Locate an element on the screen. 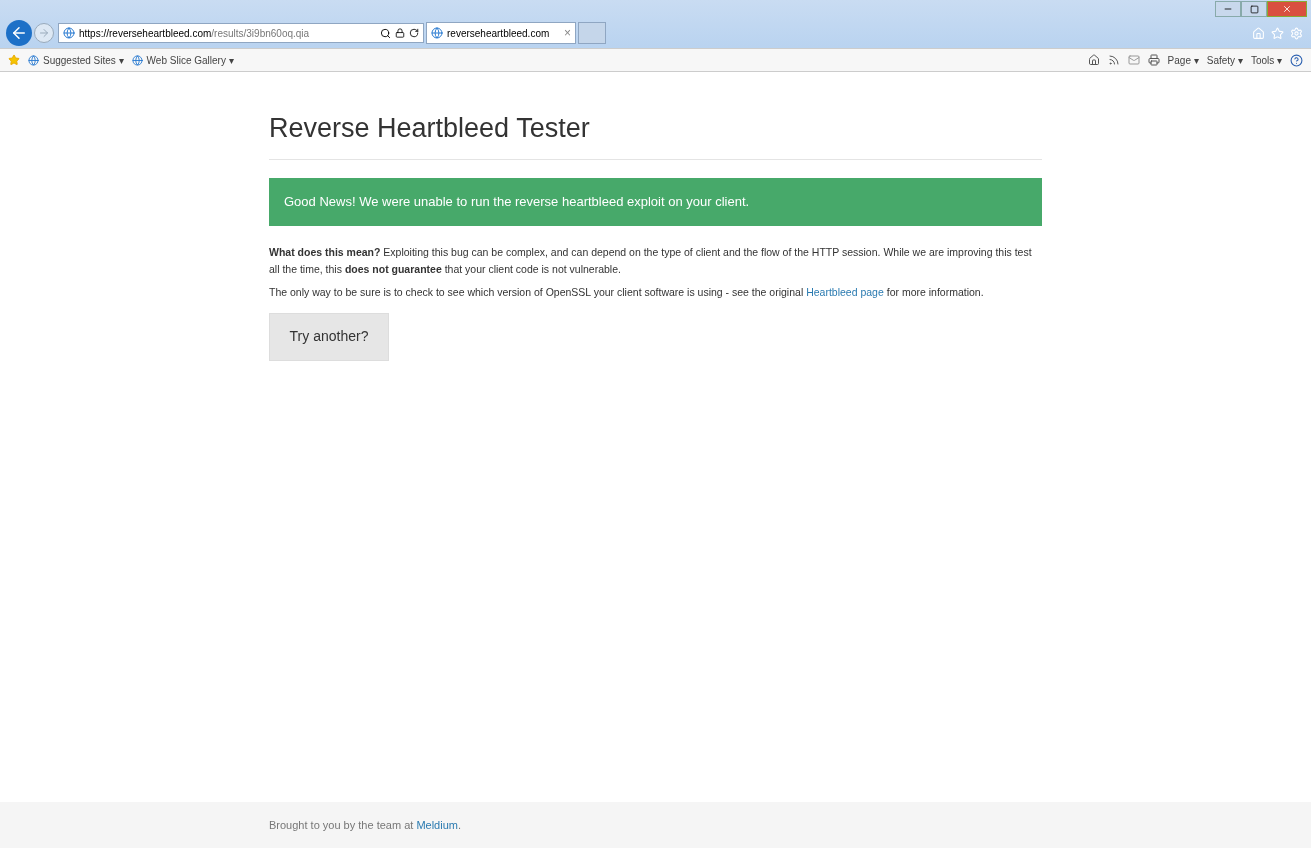 The height and width of the screenshot is (848, 1311). new-tab-button is located at coordinates (592, 33).